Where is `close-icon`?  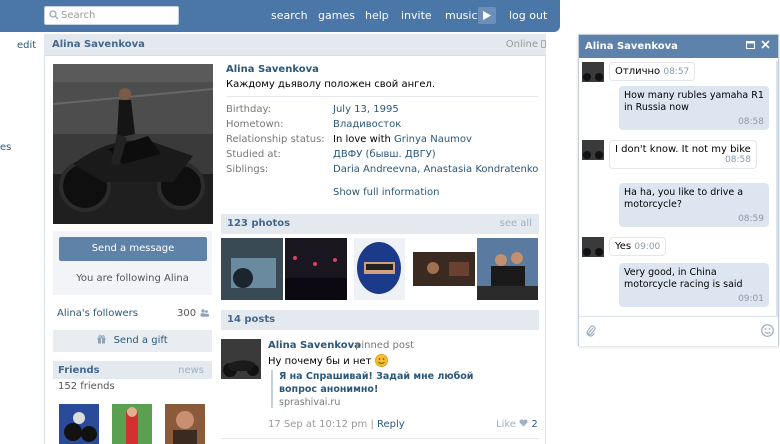 close-icon is located at coordinates (765, 44).